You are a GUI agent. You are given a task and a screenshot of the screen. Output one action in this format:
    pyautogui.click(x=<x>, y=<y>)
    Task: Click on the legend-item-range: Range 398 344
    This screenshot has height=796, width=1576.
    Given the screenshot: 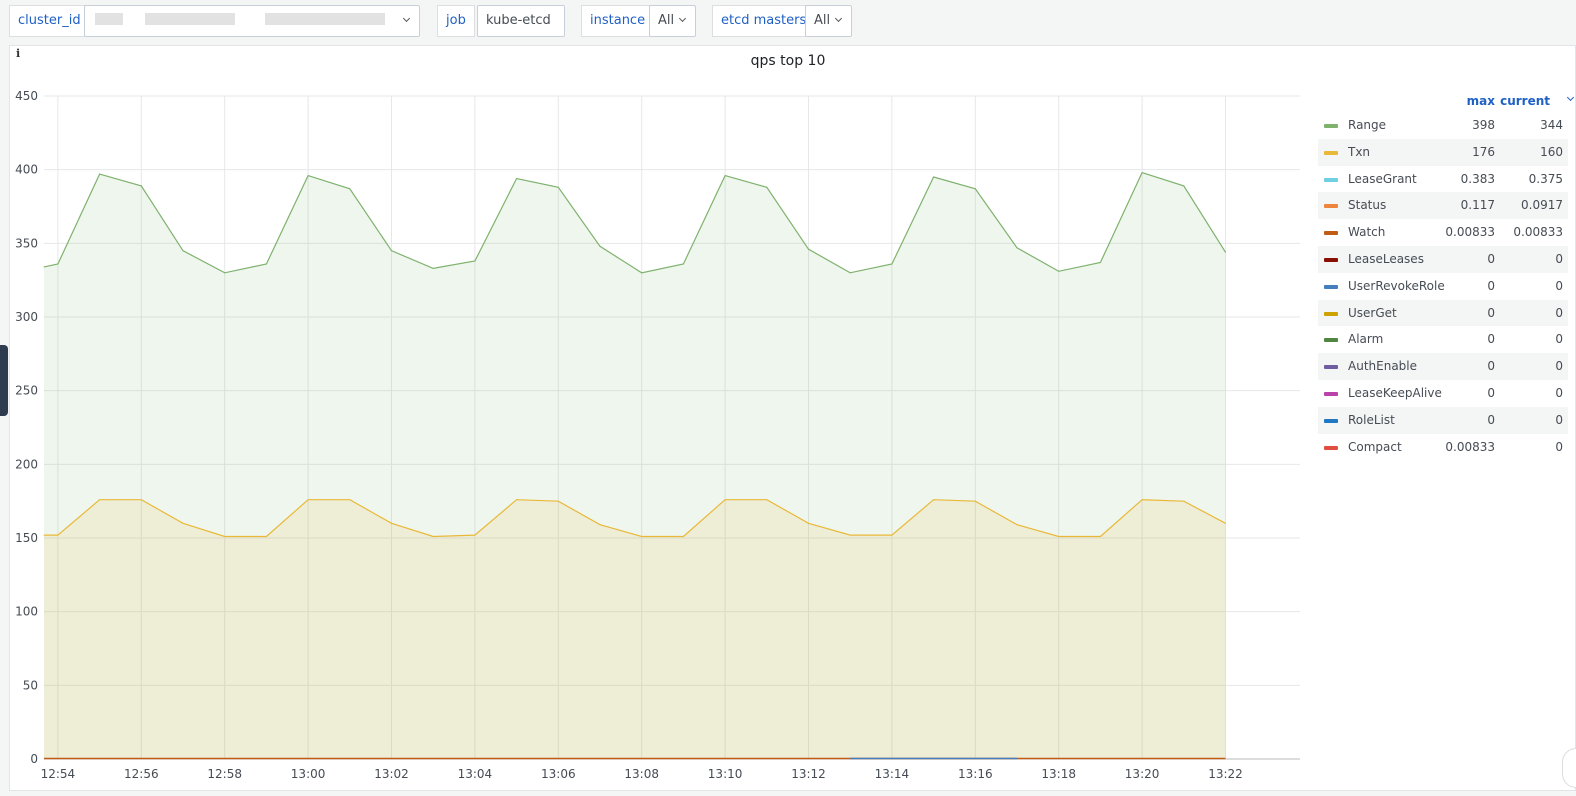 What is the action you would take?
    pyautogui.click(x=1443, y=125)
    